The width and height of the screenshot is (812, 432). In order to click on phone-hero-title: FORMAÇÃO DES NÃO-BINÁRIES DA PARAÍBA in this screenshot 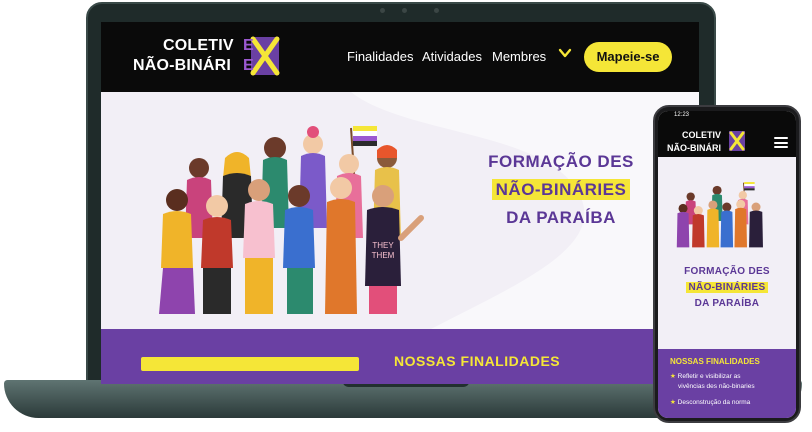, I will do `click(727, 288)`.